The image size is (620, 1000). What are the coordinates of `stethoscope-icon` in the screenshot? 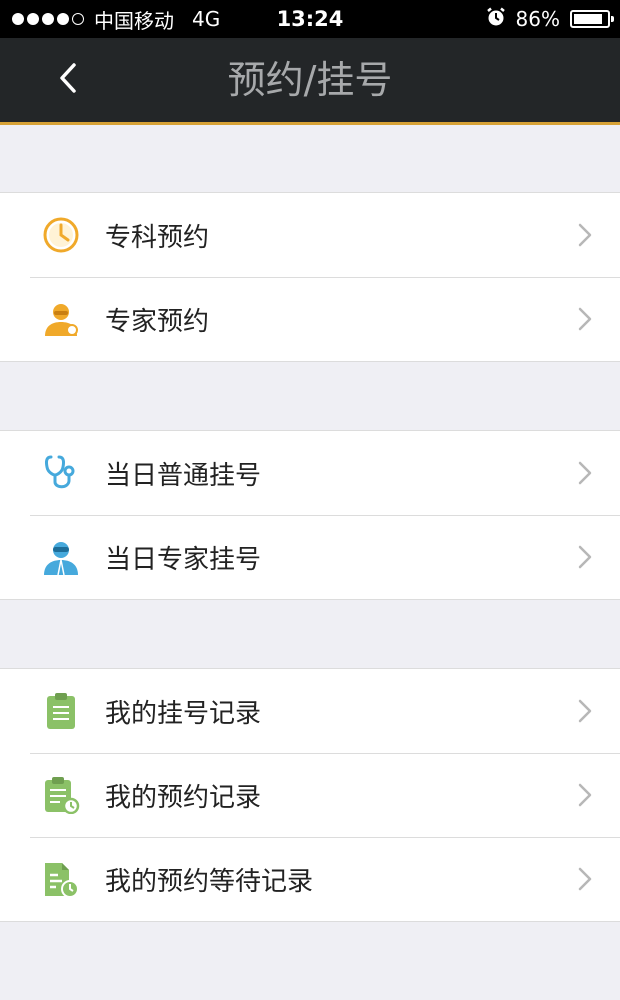 It's located at (61, 473).